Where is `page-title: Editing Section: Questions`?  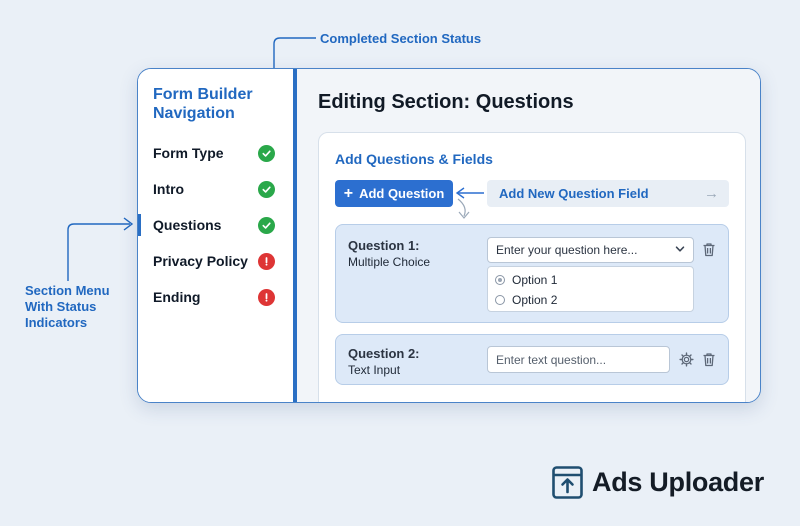 page-title: Editing Section: Questions is located at coordinates (446, 102).